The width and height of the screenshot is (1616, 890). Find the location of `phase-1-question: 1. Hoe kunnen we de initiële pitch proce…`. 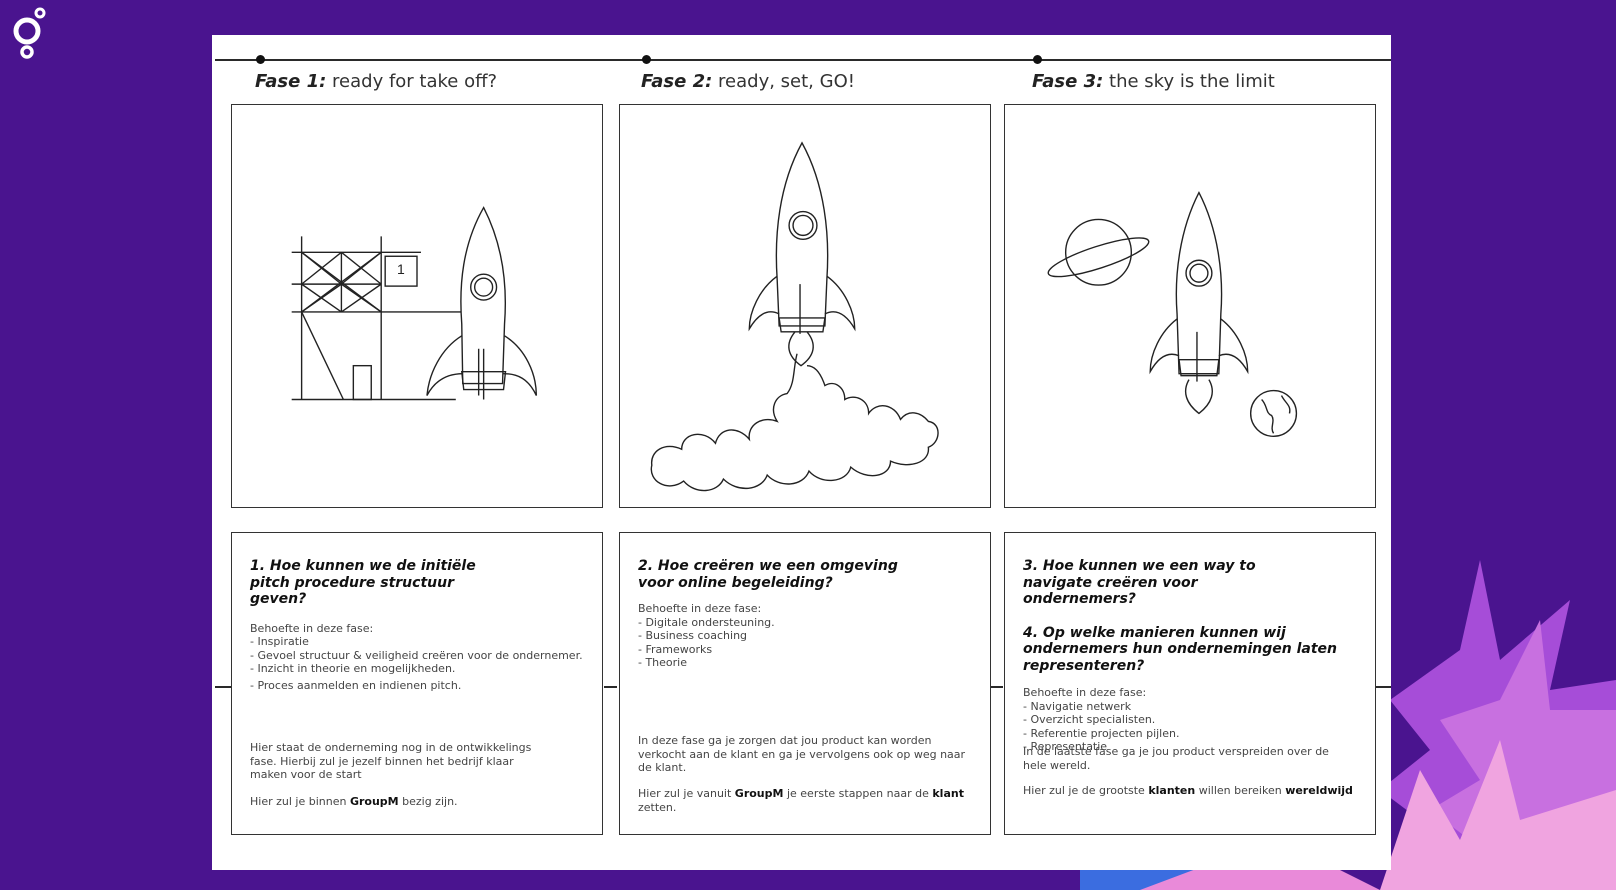

phase-1-question: 1. Hoe kunnen we de initiële pitch proce… is located at coordinates (363, 582).